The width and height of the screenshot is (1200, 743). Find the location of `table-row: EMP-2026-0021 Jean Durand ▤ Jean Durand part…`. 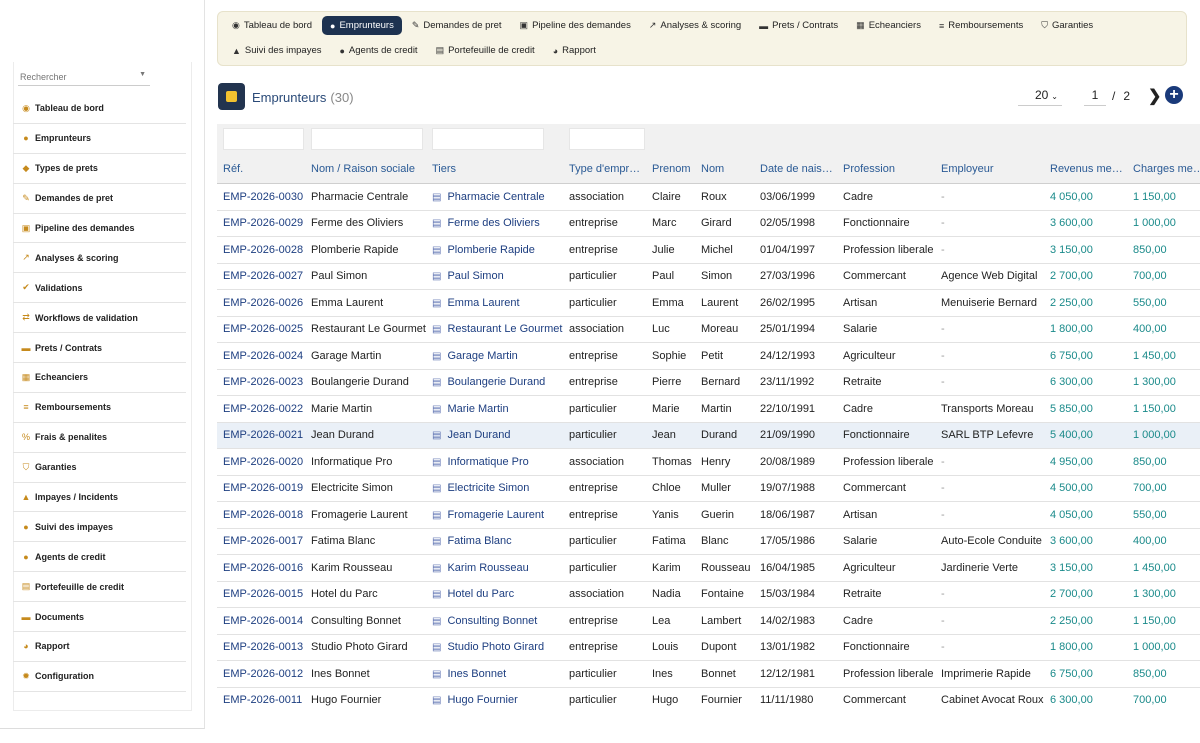

table-row: EMP-2026-0021 Jean Durand ▤ Jean Durand part… is located at coordinates (708, 435).